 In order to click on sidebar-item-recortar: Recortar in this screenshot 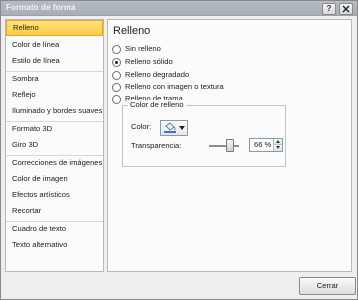, I will do `click(54, 211)`.